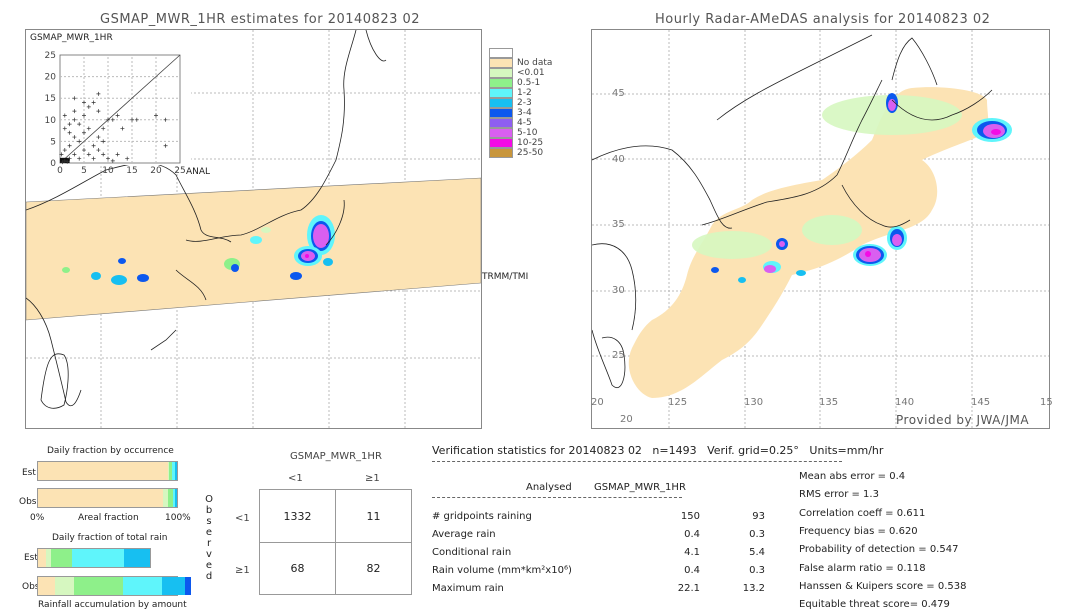 This screenshot has width=1080, height=612. Describe the element at coordinates (28, 502) in the screenshot. I see `occurrence-obs-label: Obs` at that location.